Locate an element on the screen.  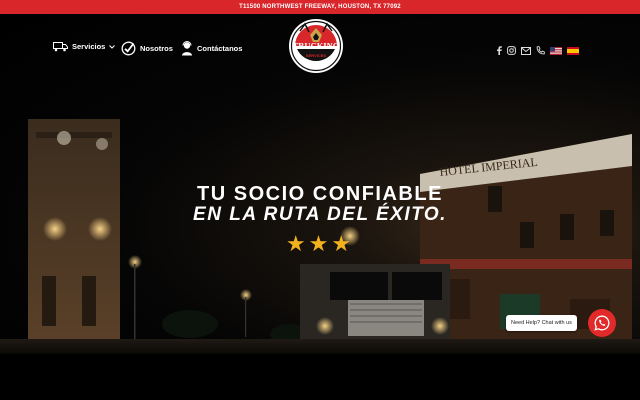
nav-item-contactanos: Contáctanos is located at coordinates (211, 48).